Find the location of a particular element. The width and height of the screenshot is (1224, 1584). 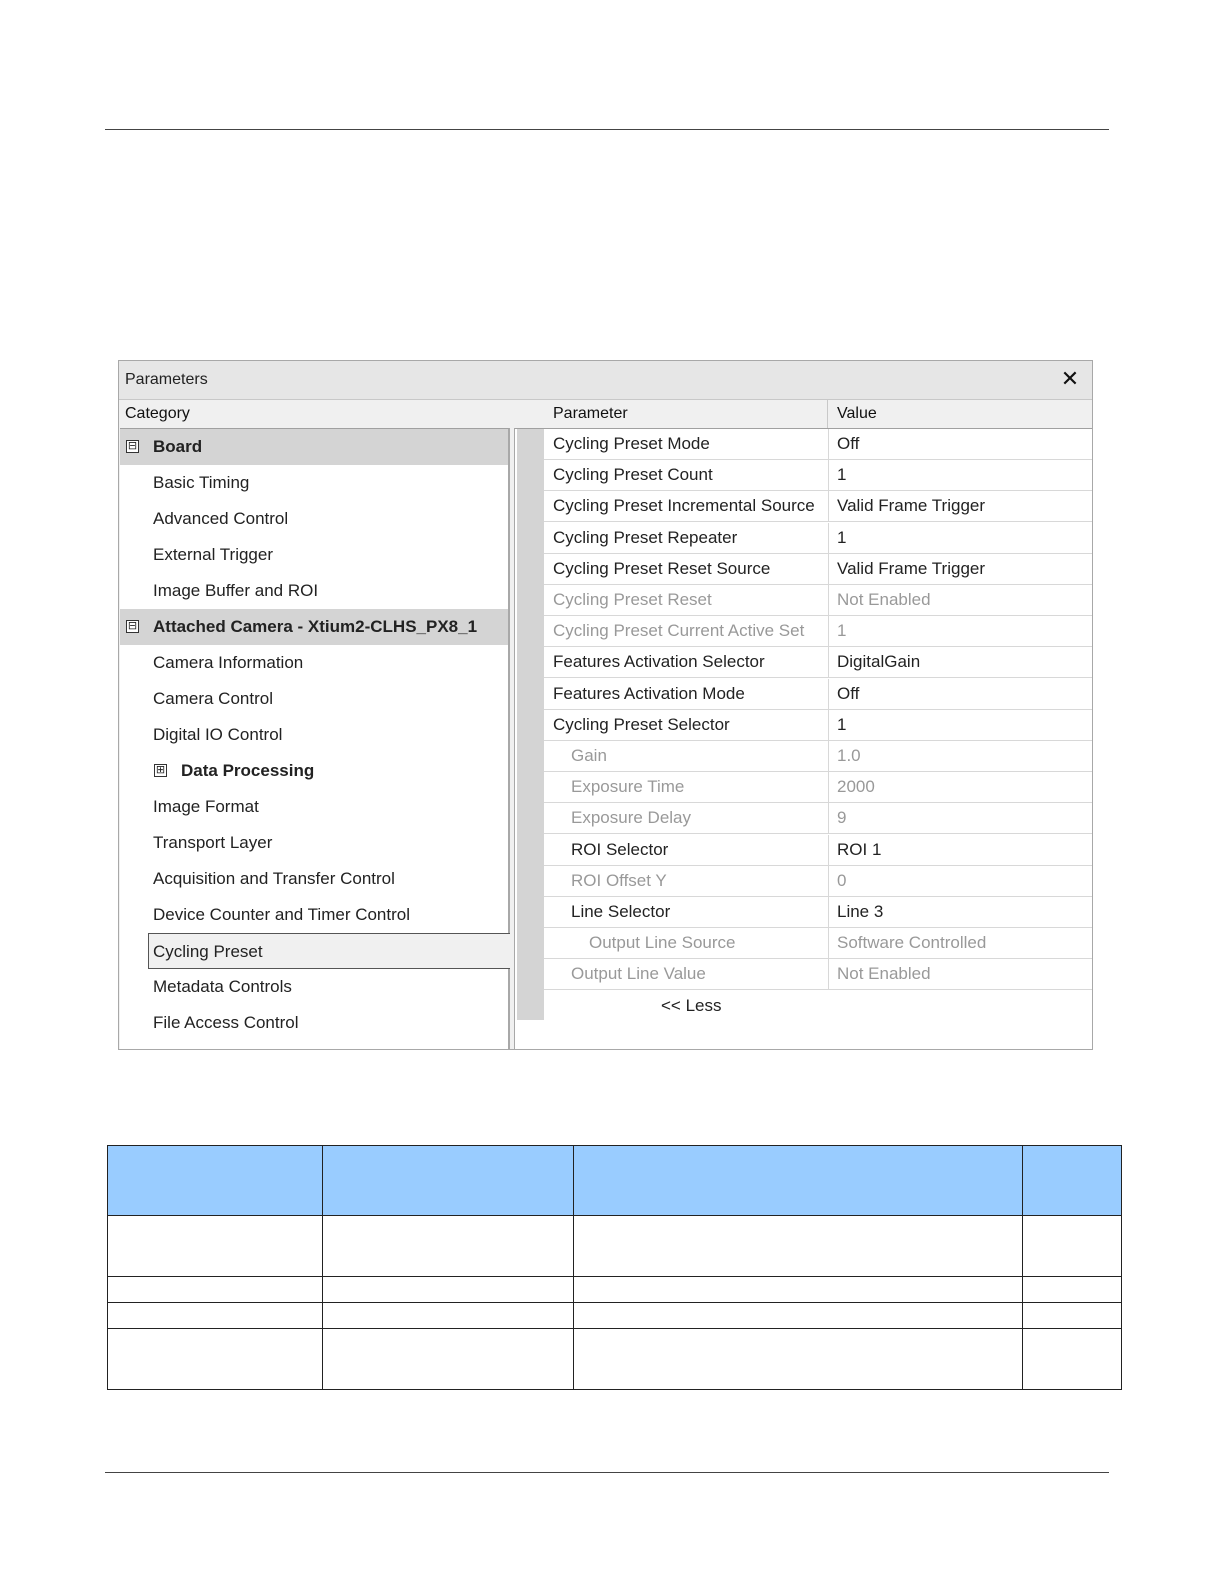

tree-item-transport-layer: Transport Layer is located at coordinates (314, 843).